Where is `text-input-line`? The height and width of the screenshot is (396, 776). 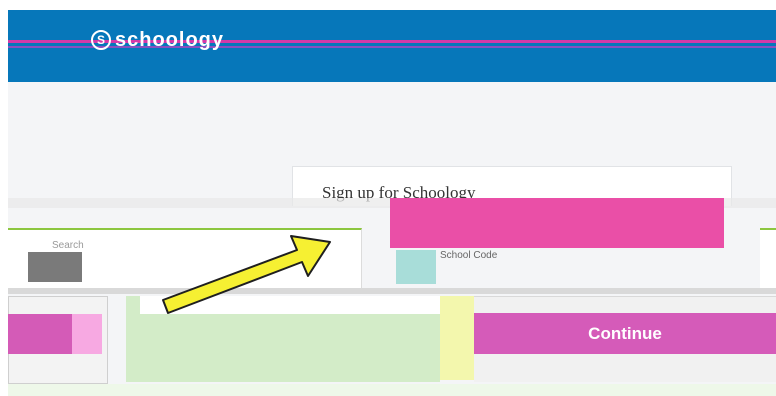 text-input-line is located at coordinates (290, 305).